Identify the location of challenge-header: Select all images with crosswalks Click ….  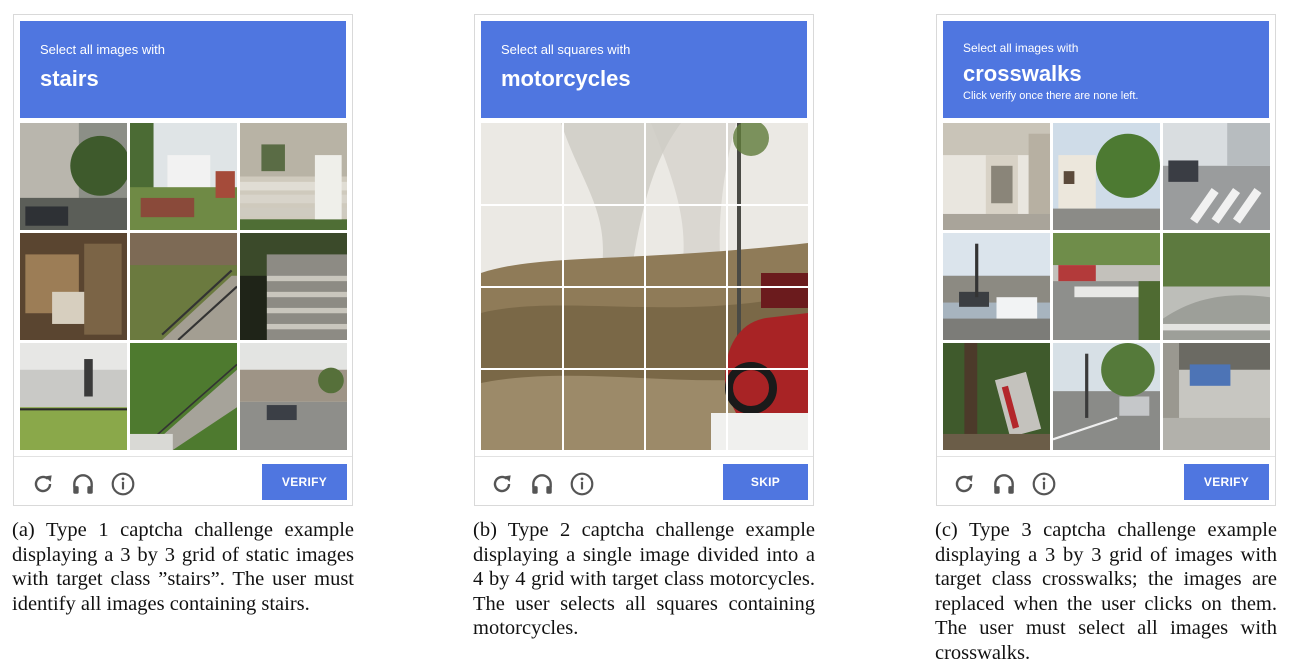
(1106, 69).